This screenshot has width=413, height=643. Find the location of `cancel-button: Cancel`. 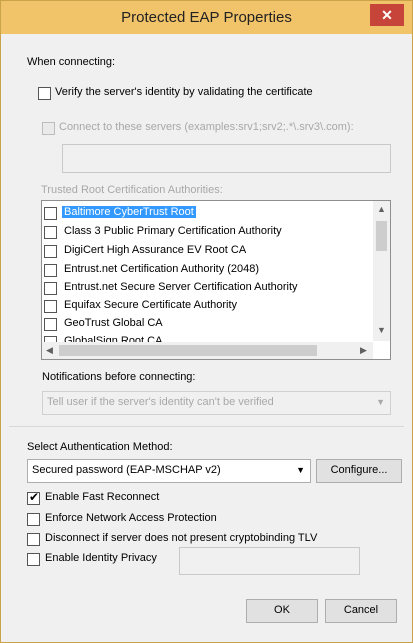

cancel-button: Cancel is located at coordinates (361, 611).